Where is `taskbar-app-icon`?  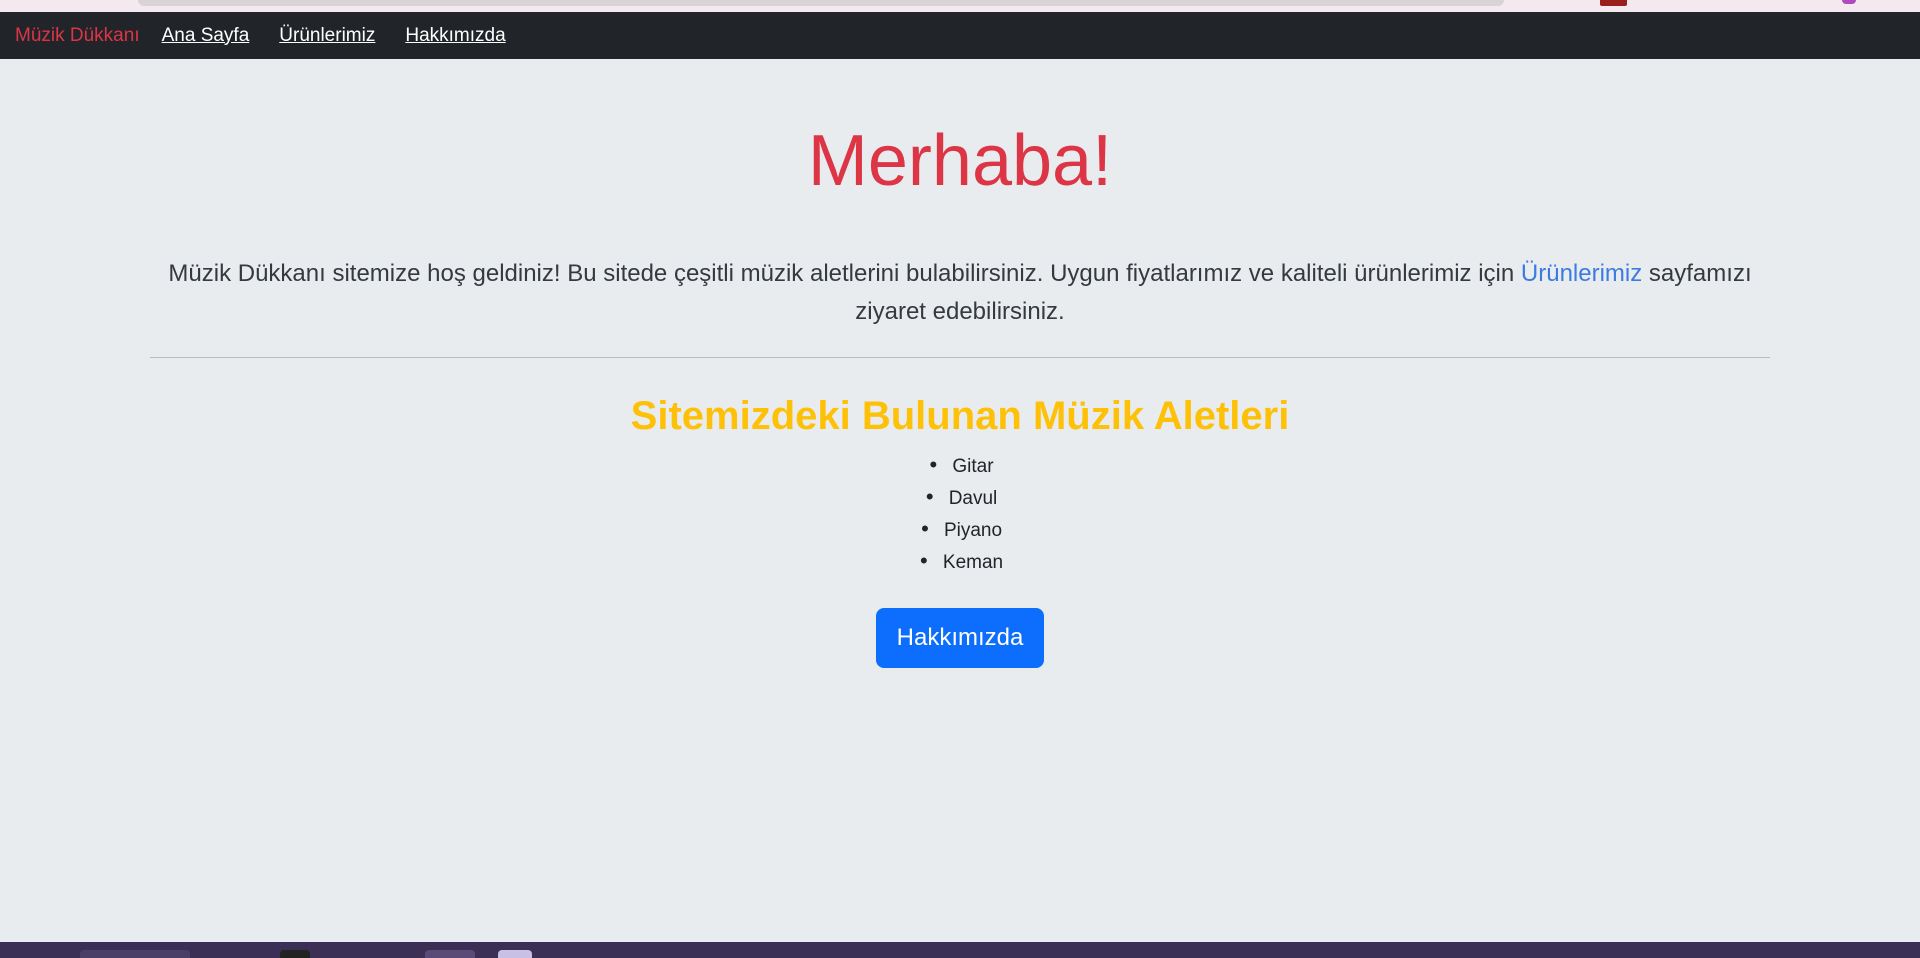 taskbar-app-icon is located at coordinates (295, 954).